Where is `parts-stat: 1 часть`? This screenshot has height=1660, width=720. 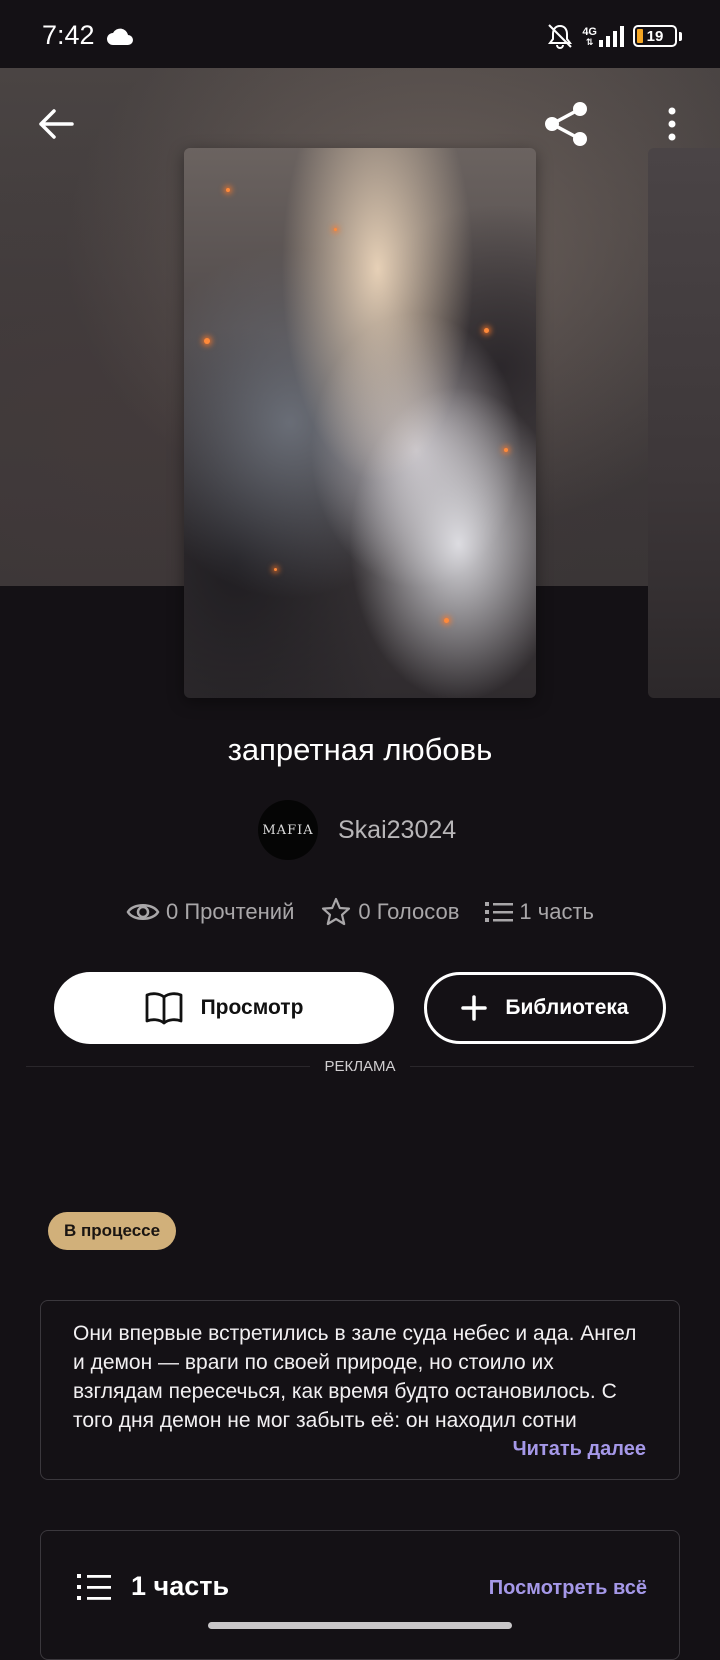
parts-stat: 1 часть is located at coordinates (539, 912).